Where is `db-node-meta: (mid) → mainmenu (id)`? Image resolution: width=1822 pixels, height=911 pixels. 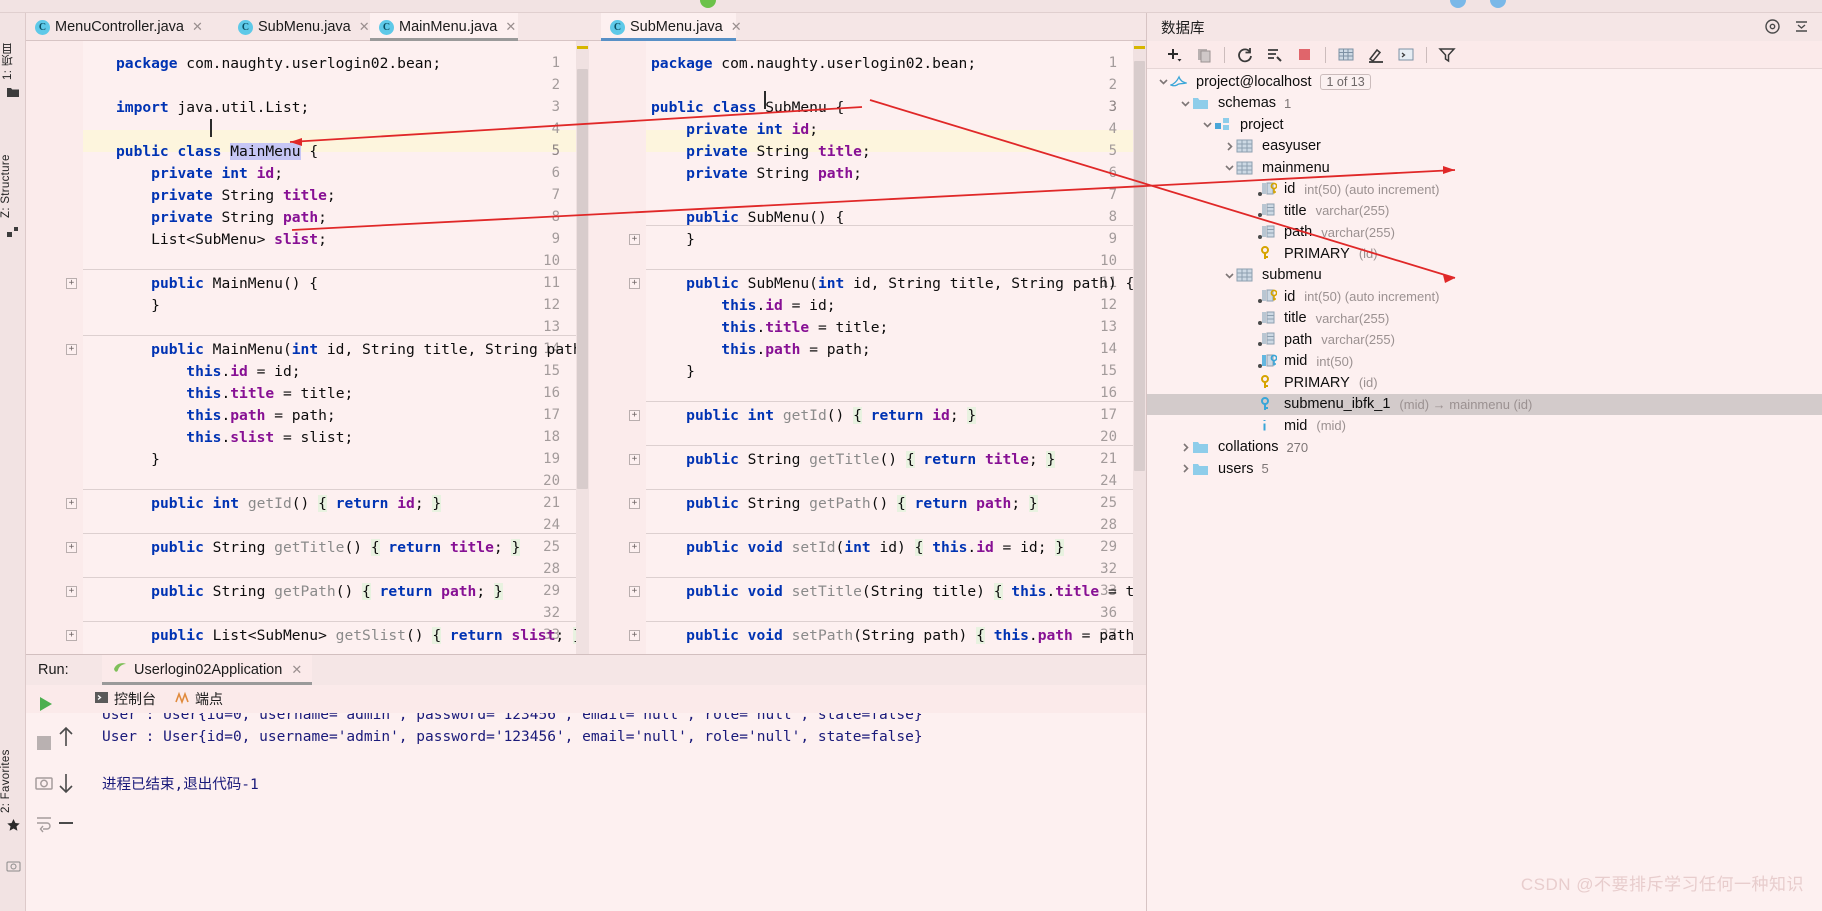 db-node-meta: (mid) → mainmenu (id) is located at coordinates (1466, 404).